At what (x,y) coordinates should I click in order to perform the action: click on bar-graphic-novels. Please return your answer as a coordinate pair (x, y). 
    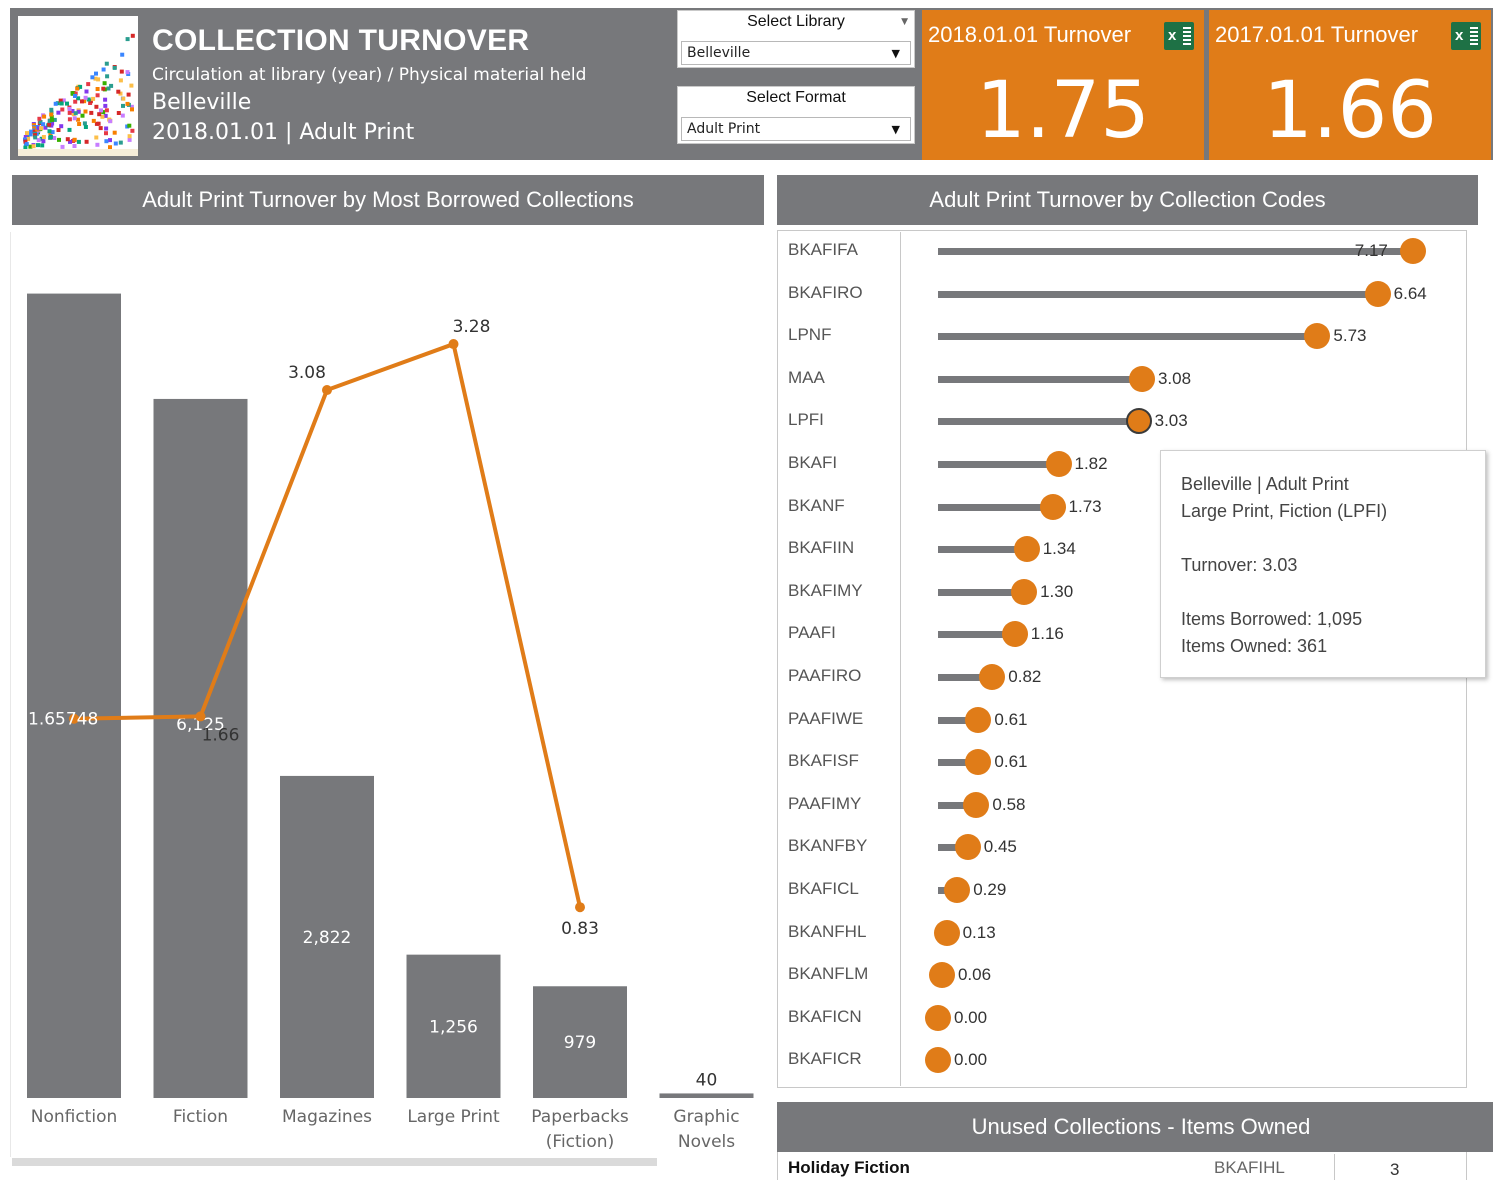
    Looking at the image, I should click on (706, 1095).